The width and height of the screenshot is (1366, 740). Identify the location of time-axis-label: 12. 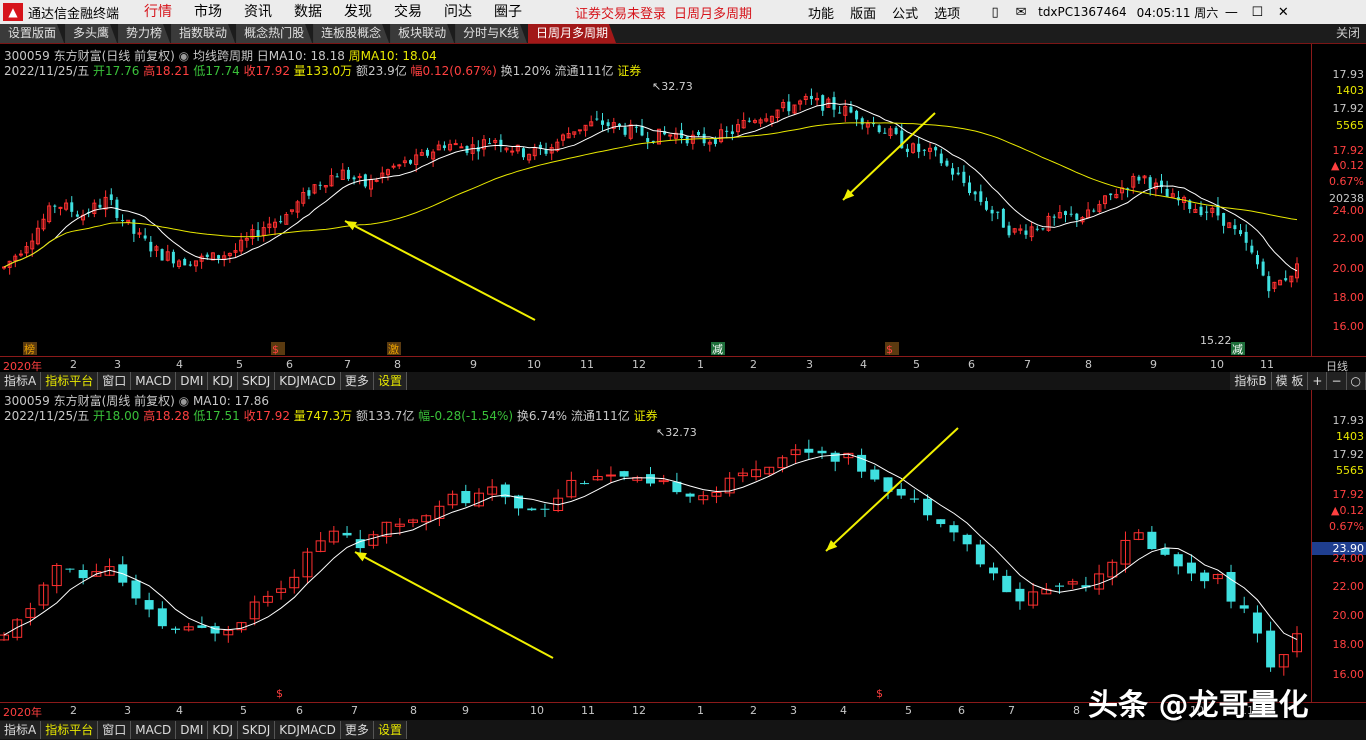
(639, 710).